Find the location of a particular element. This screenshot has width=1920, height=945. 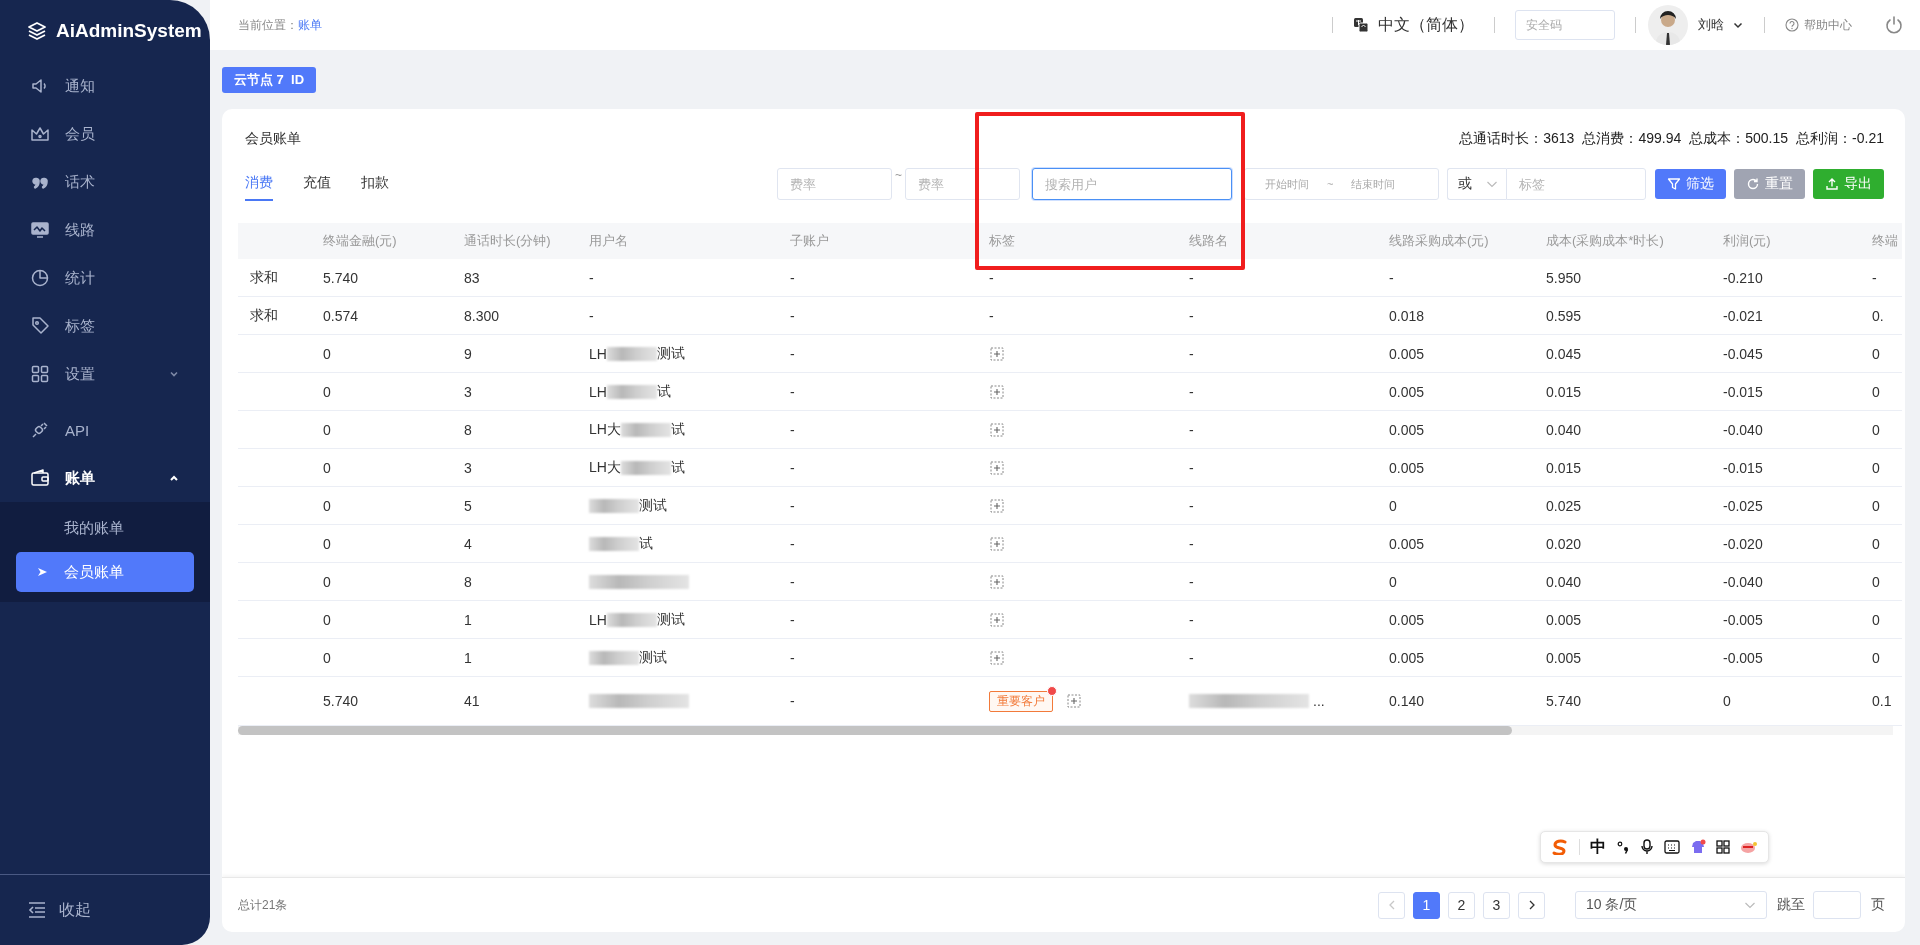

help-link: 帮助中心 is located at coordinates (1818, 25).